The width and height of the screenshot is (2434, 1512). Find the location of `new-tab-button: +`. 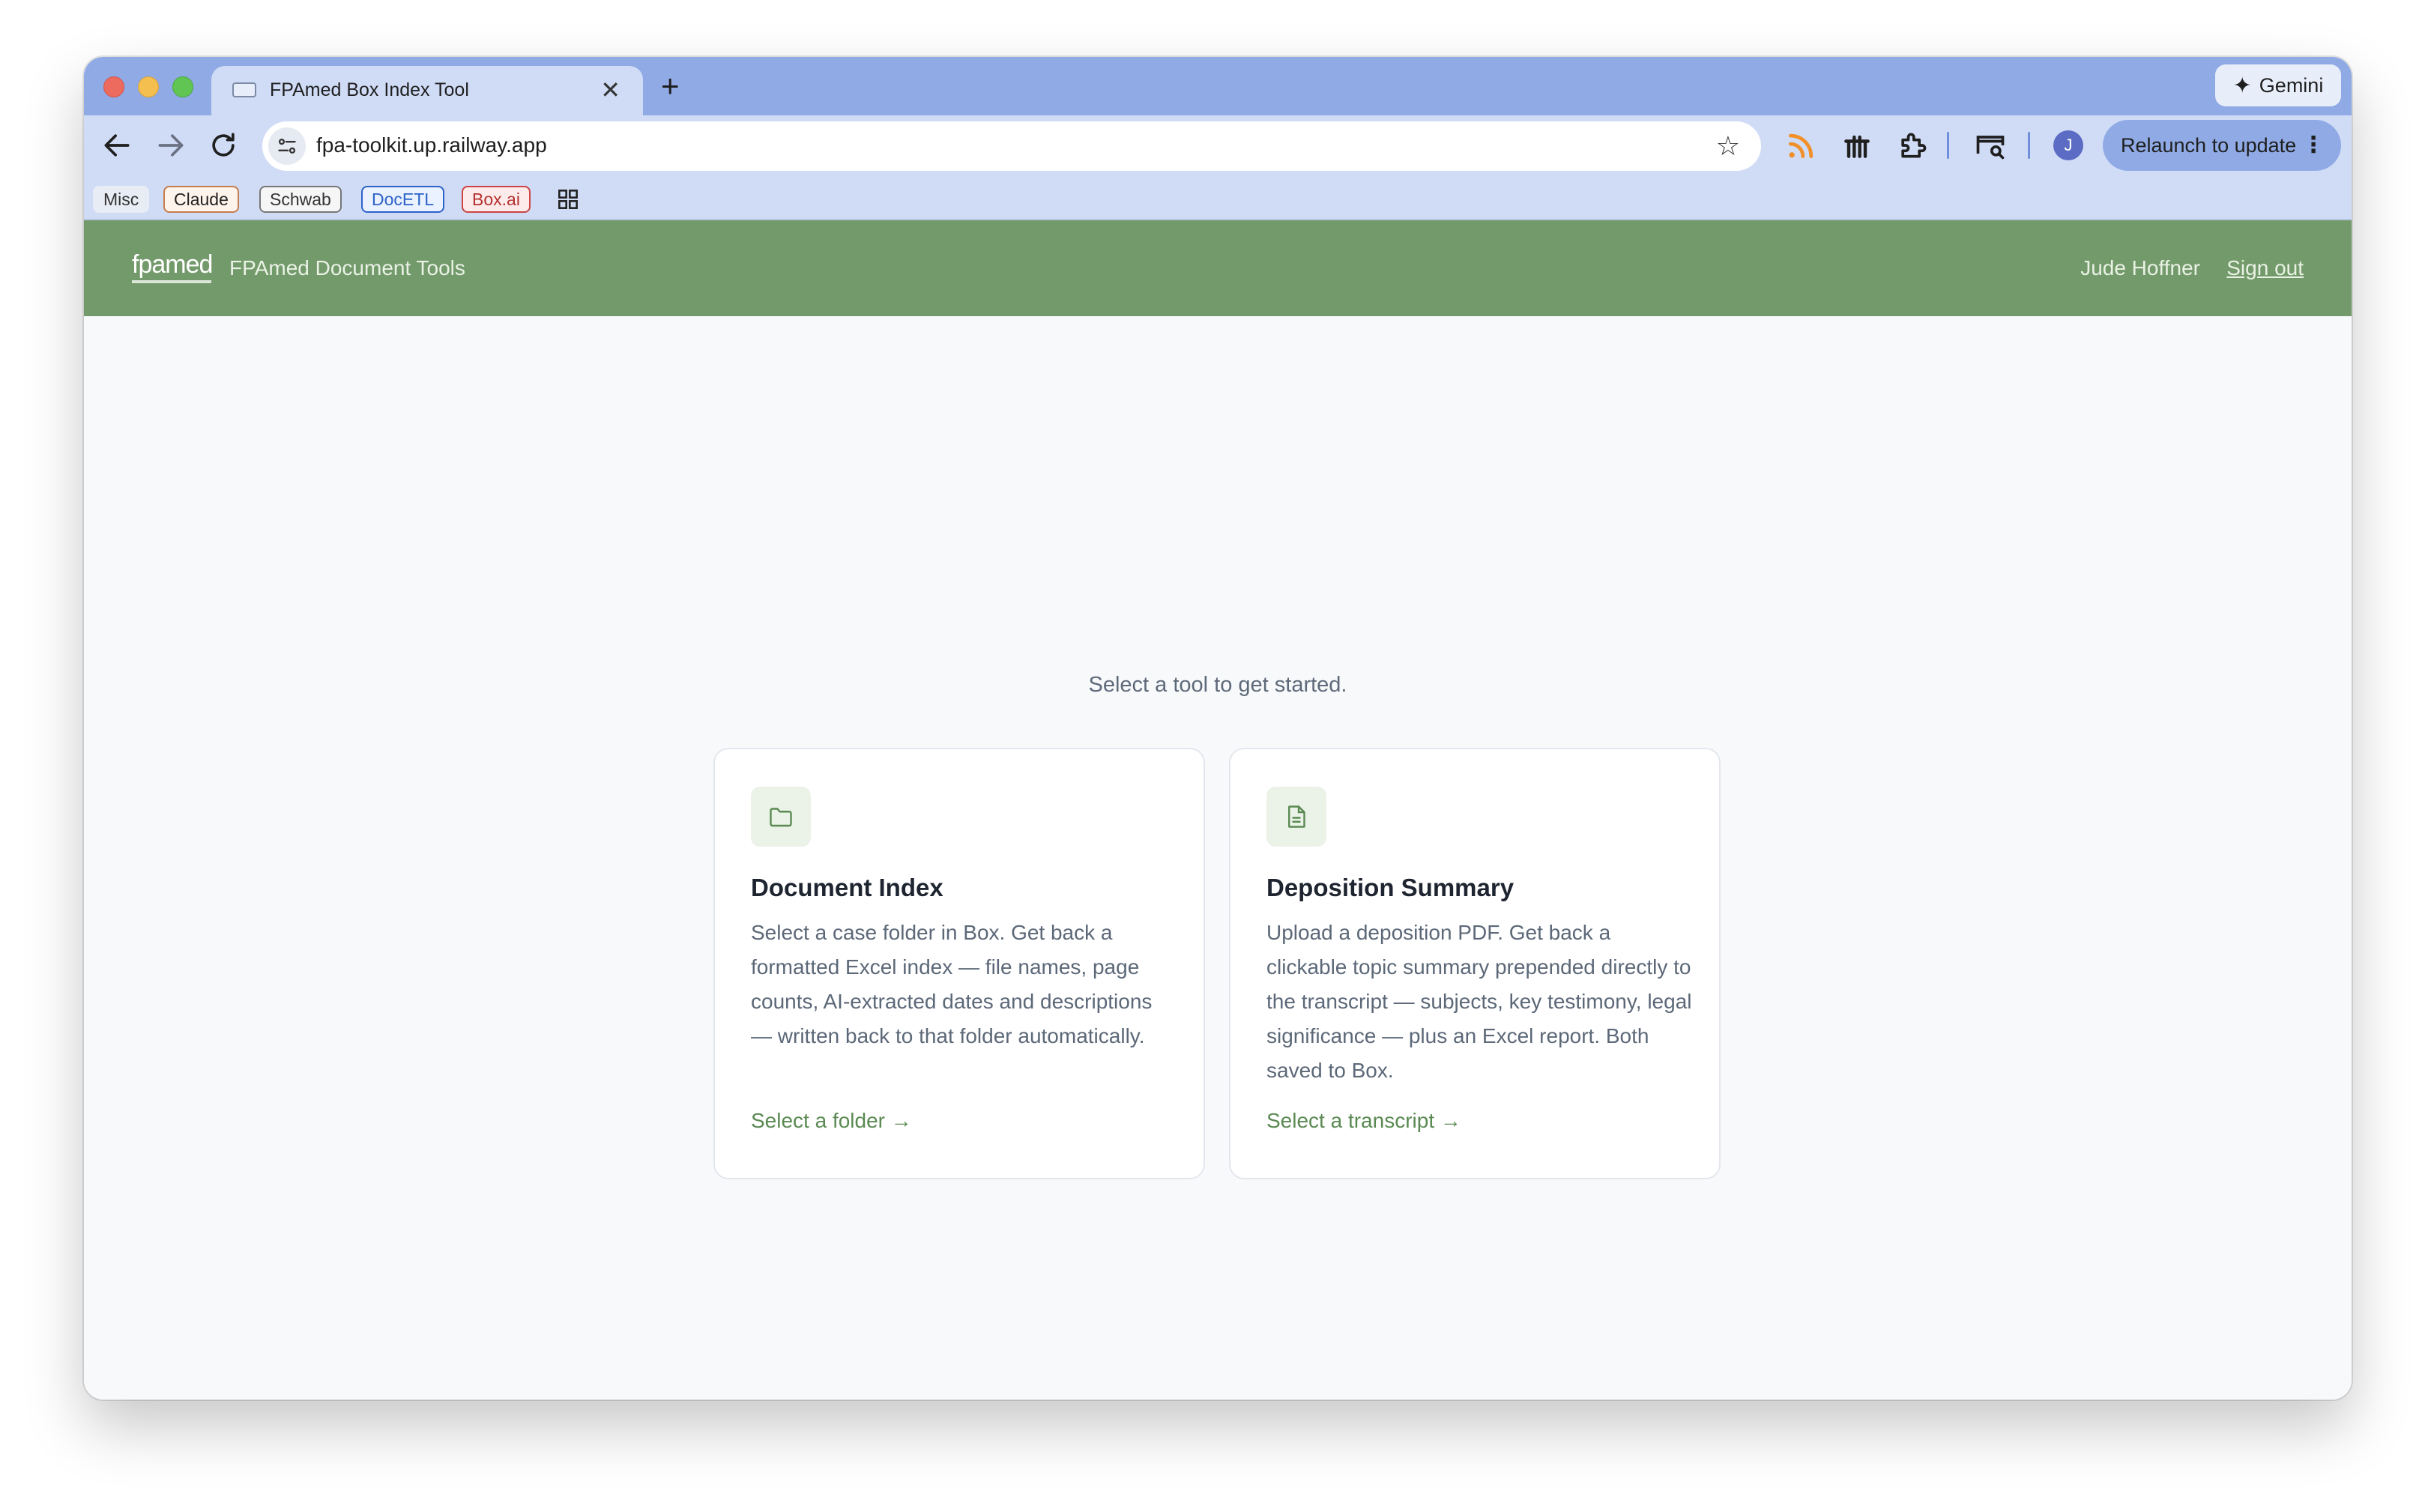

new-tab-button: + is located at coordinates (670, 86).